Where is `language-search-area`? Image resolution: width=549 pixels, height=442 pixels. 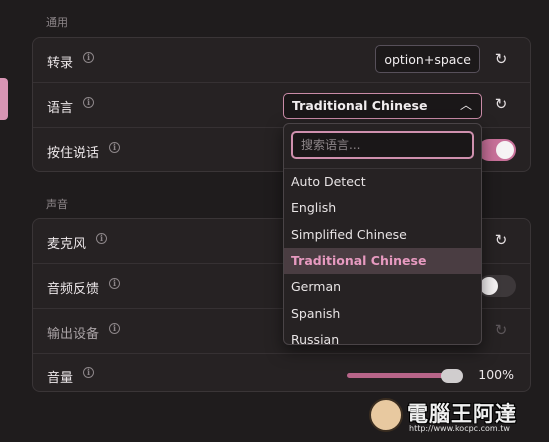 language-search-area is located at coordinates (382, 146).